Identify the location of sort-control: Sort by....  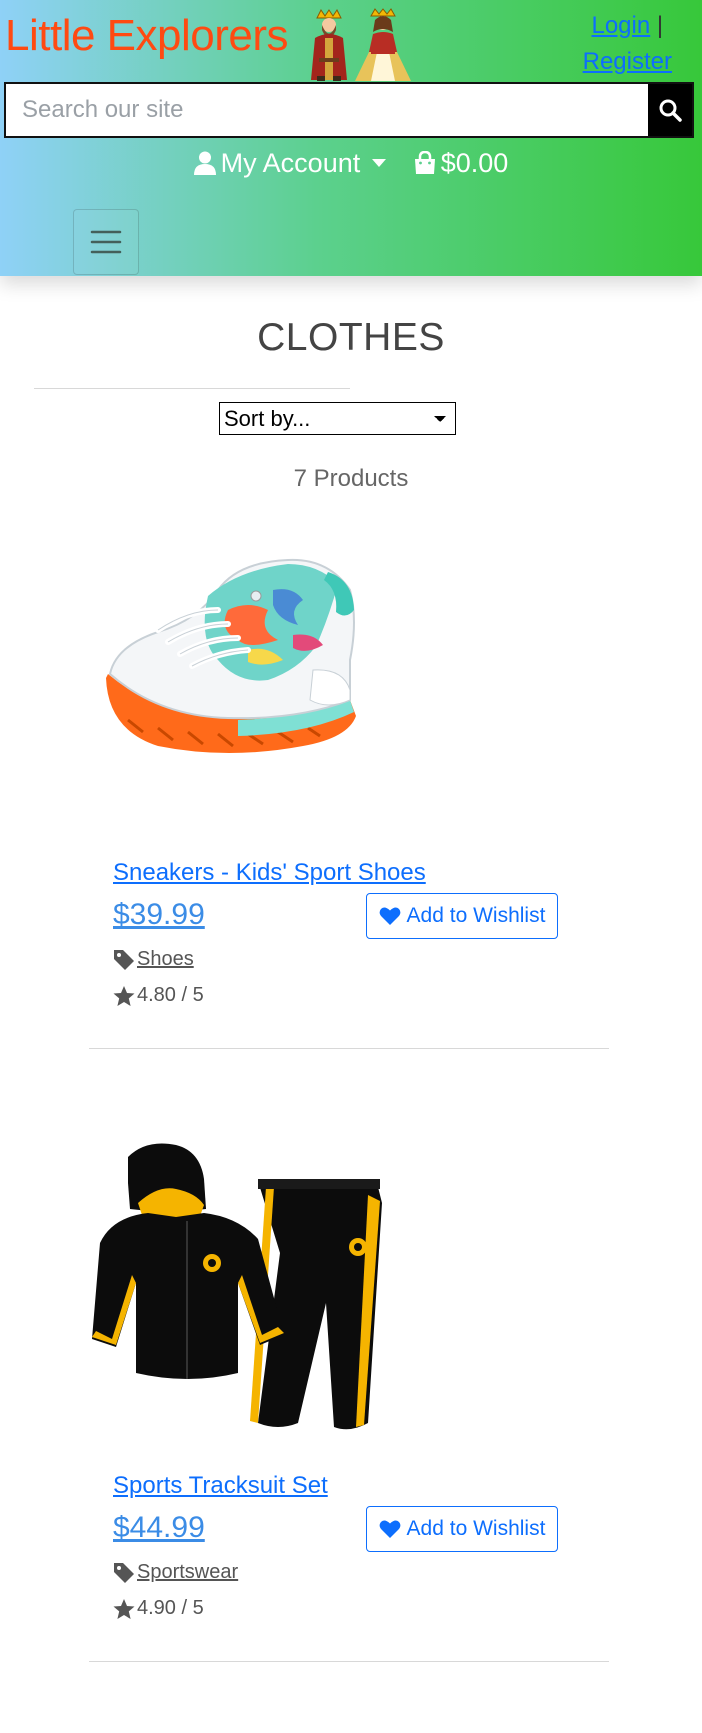
(337, 418).